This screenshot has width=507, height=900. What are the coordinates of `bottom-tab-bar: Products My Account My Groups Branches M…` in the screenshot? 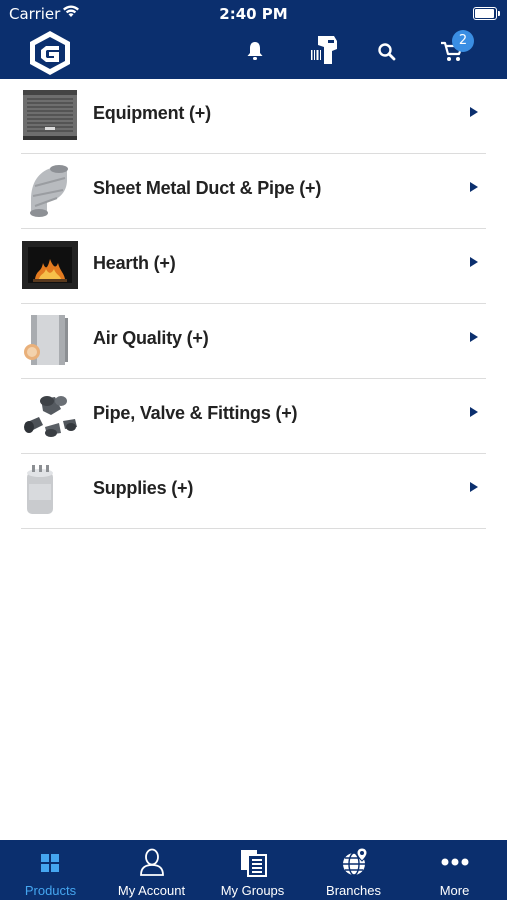 It's located at (253, 870).